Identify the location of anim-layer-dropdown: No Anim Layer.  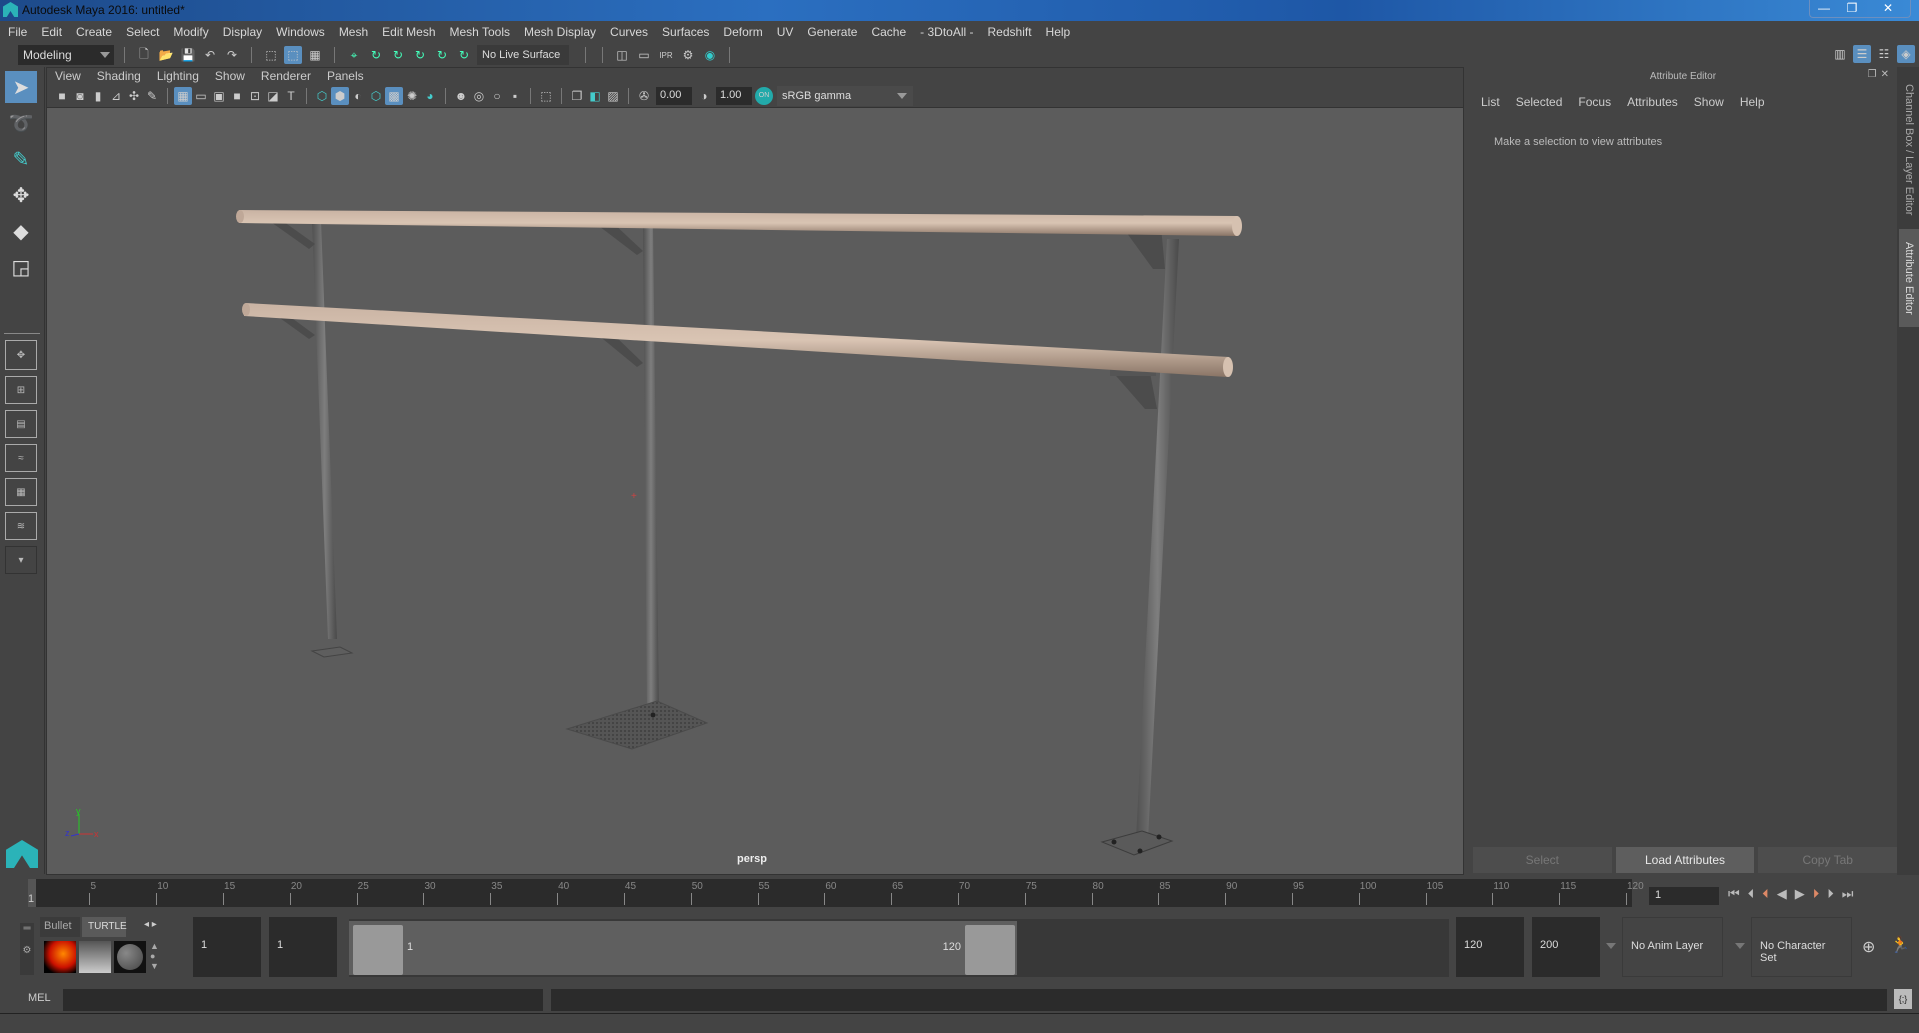
(1672, 947).